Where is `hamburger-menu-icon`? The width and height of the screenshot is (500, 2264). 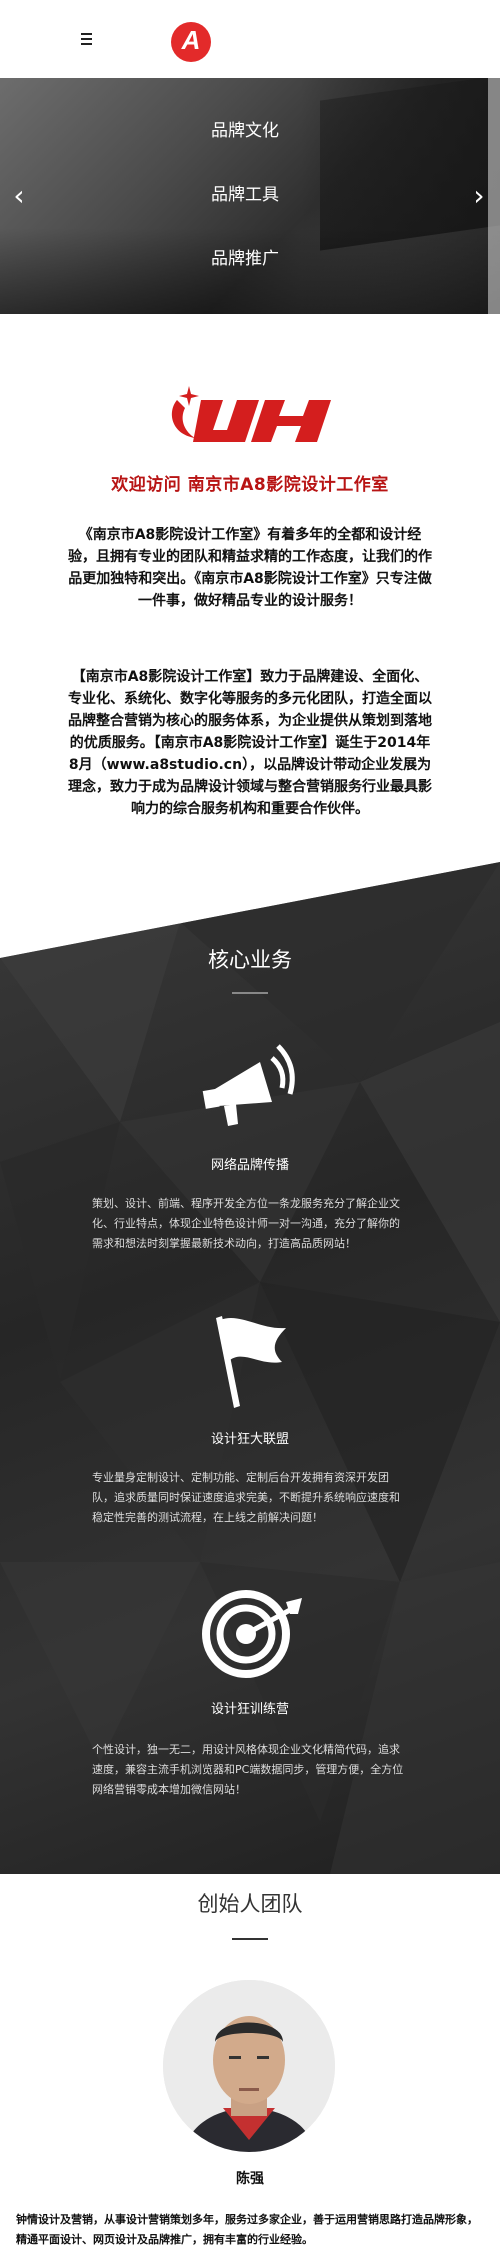
hamburger-menu-icon is located at coordinates (87, 39).